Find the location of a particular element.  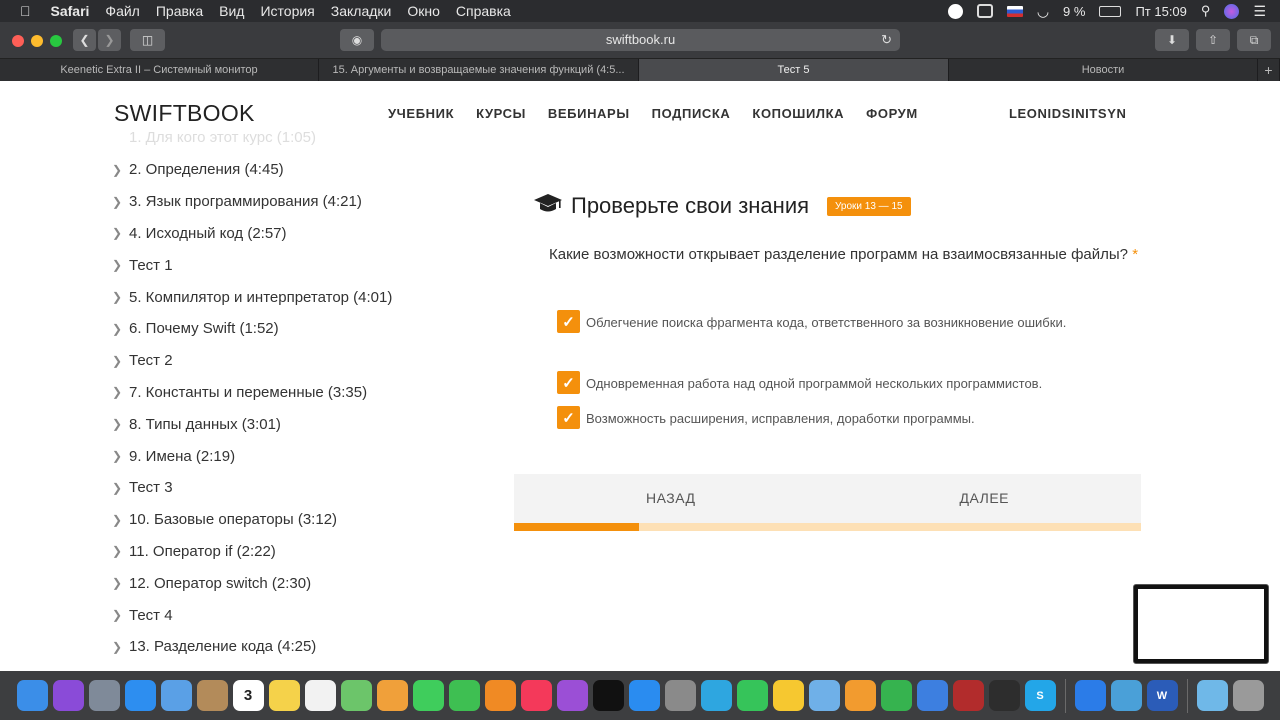

downloads-icon: ⬇ is located at coordinates (1172, 40).